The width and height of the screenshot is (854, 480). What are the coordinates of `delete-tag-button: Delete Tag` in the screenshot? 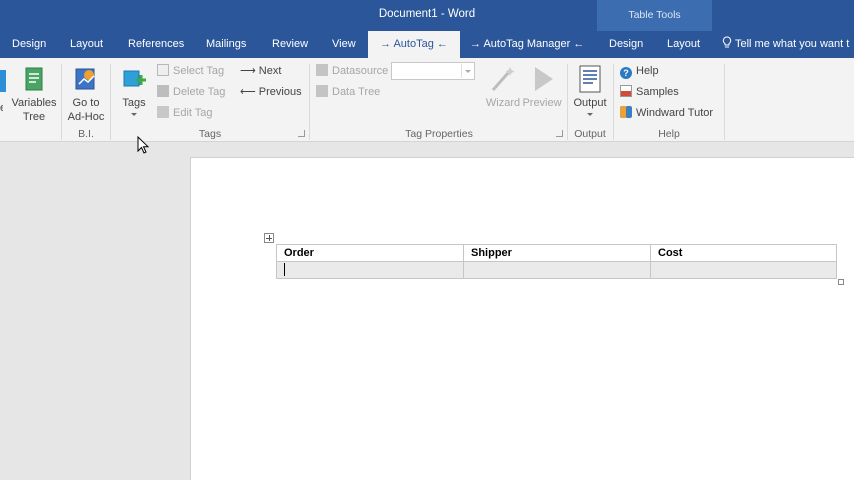 It's located at (191, 92).